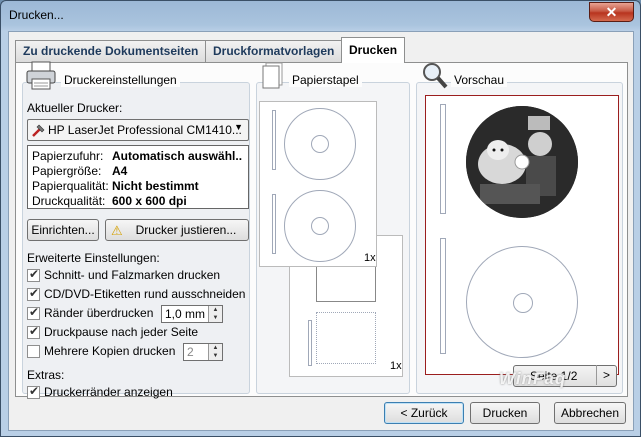 The width and height of the screenshot is (641, 437). What do you see at coordinates (75, 108) in the screenshot?
I see `current-printer-label: Aktueller Drucker:` at bounding box center [75, 108].